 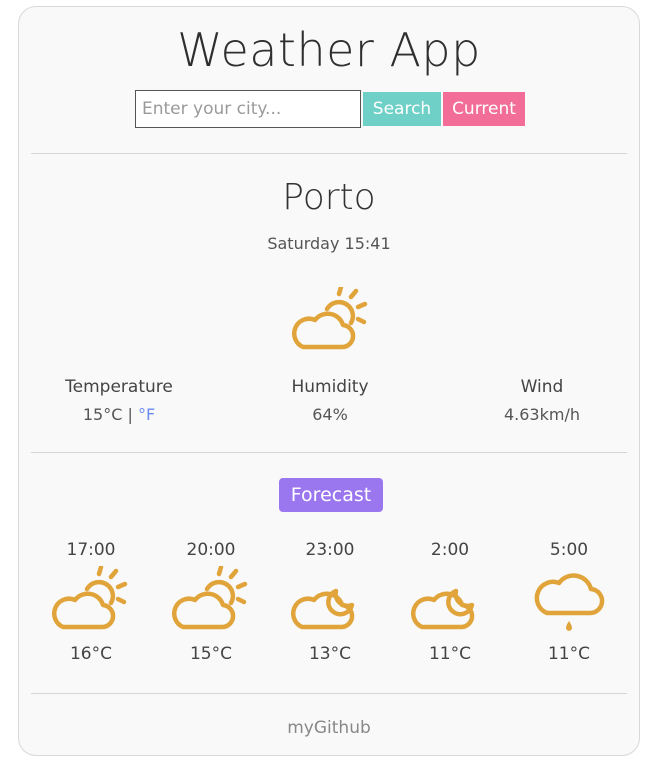 I want to click on forecast-item: 5:00 11°C, so click(x=569, y=602).